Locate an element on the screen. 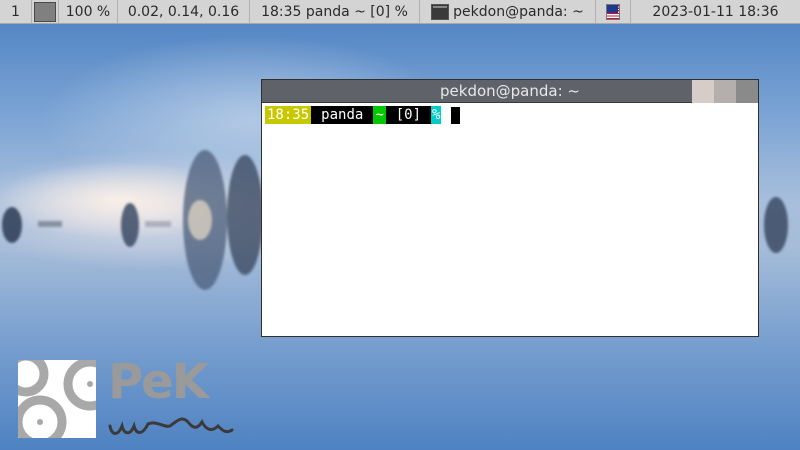  prompt-time: 18:35 is located at coordinates (288, 115).